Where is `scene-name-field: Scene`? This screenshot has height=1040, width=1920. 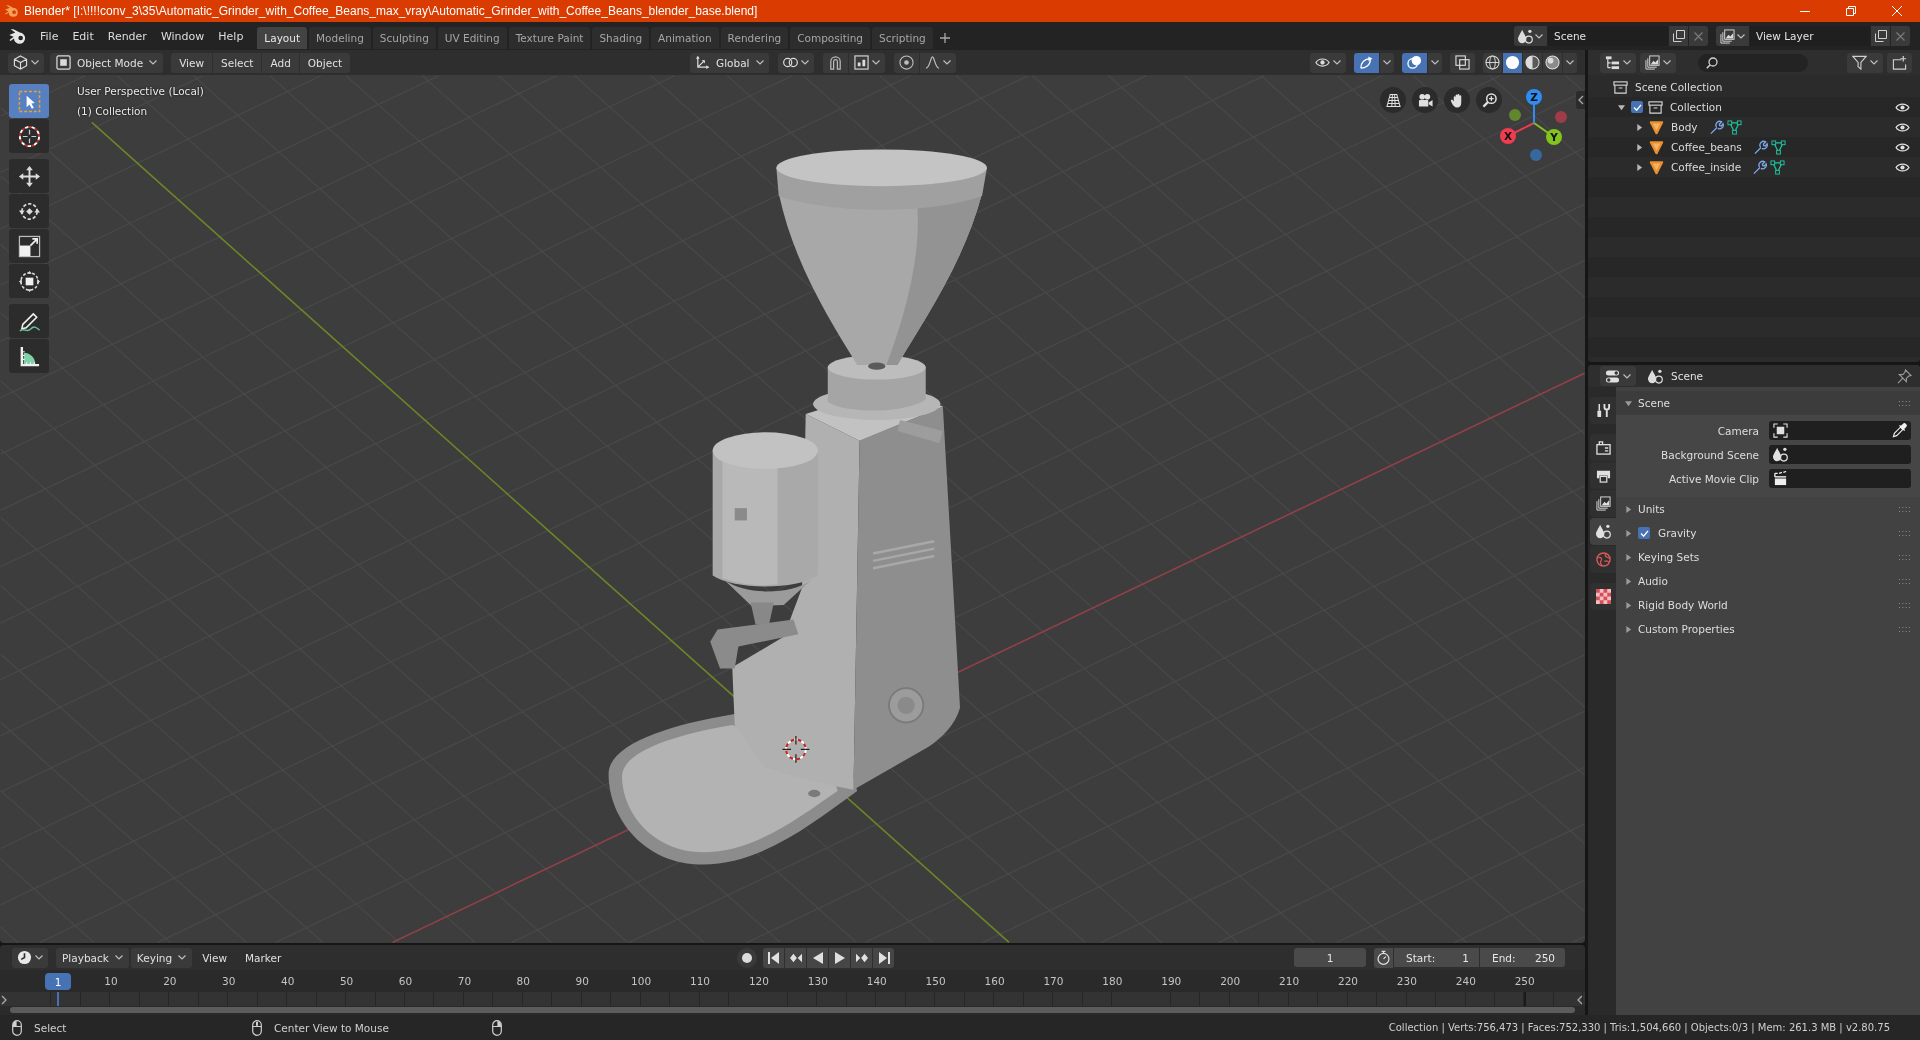 scene-name-field: Scene is located at coordinates (1608, 36).